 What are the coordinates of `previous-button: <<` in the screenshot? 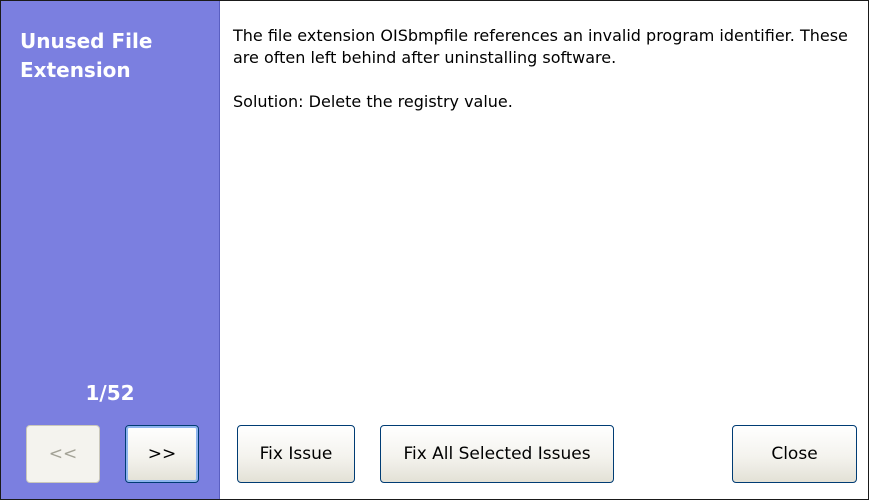 It's located at (63, 454).